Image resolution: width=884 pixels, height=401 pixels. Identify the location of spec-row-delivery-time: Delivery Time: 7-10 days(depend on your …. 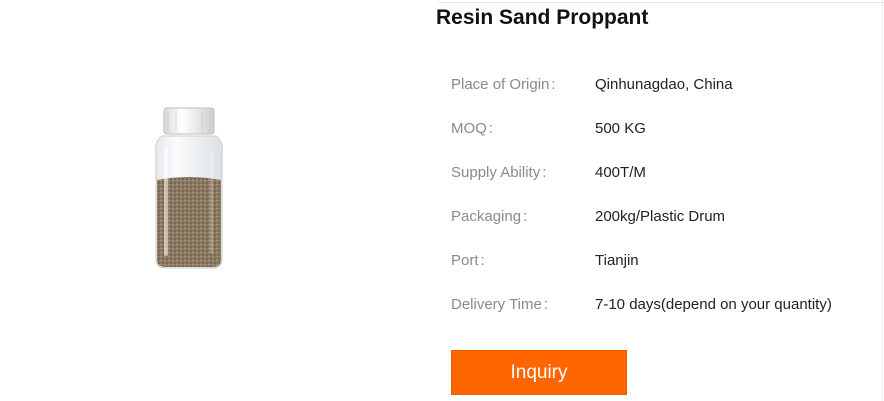
(666, 314).